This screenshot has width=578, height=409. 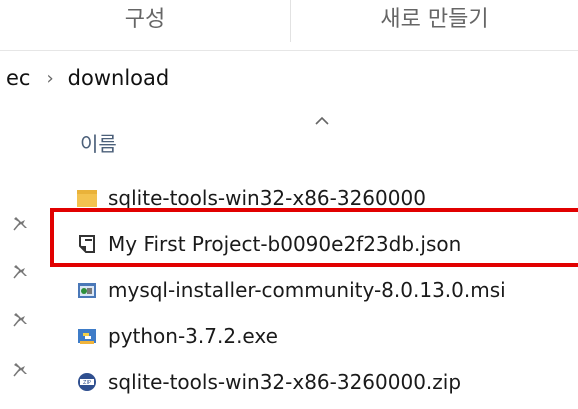 What do you see at coordinates (87, 336) in the screenshot?
I see `python-installer-icon` at bounding box center [87, 336].